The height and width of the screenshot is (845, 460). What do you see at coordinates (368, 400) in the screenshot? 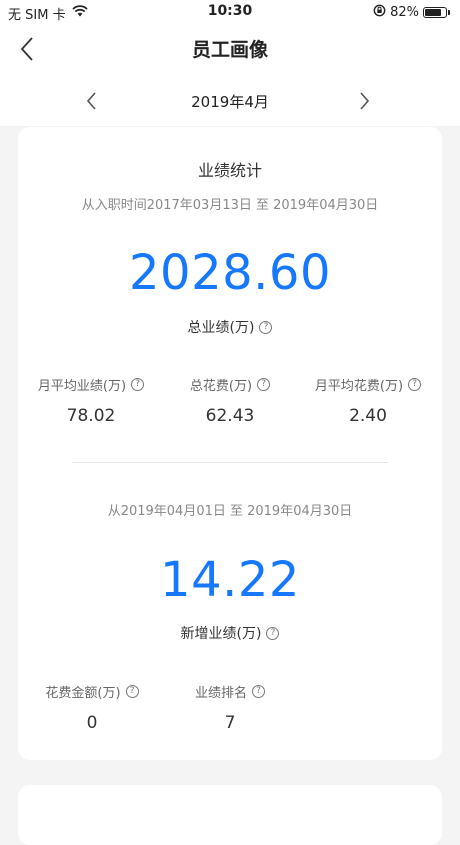
I see `avg-monthly-cost: 月平均花费(万)? 2.40` at bounding box center [368, 400].